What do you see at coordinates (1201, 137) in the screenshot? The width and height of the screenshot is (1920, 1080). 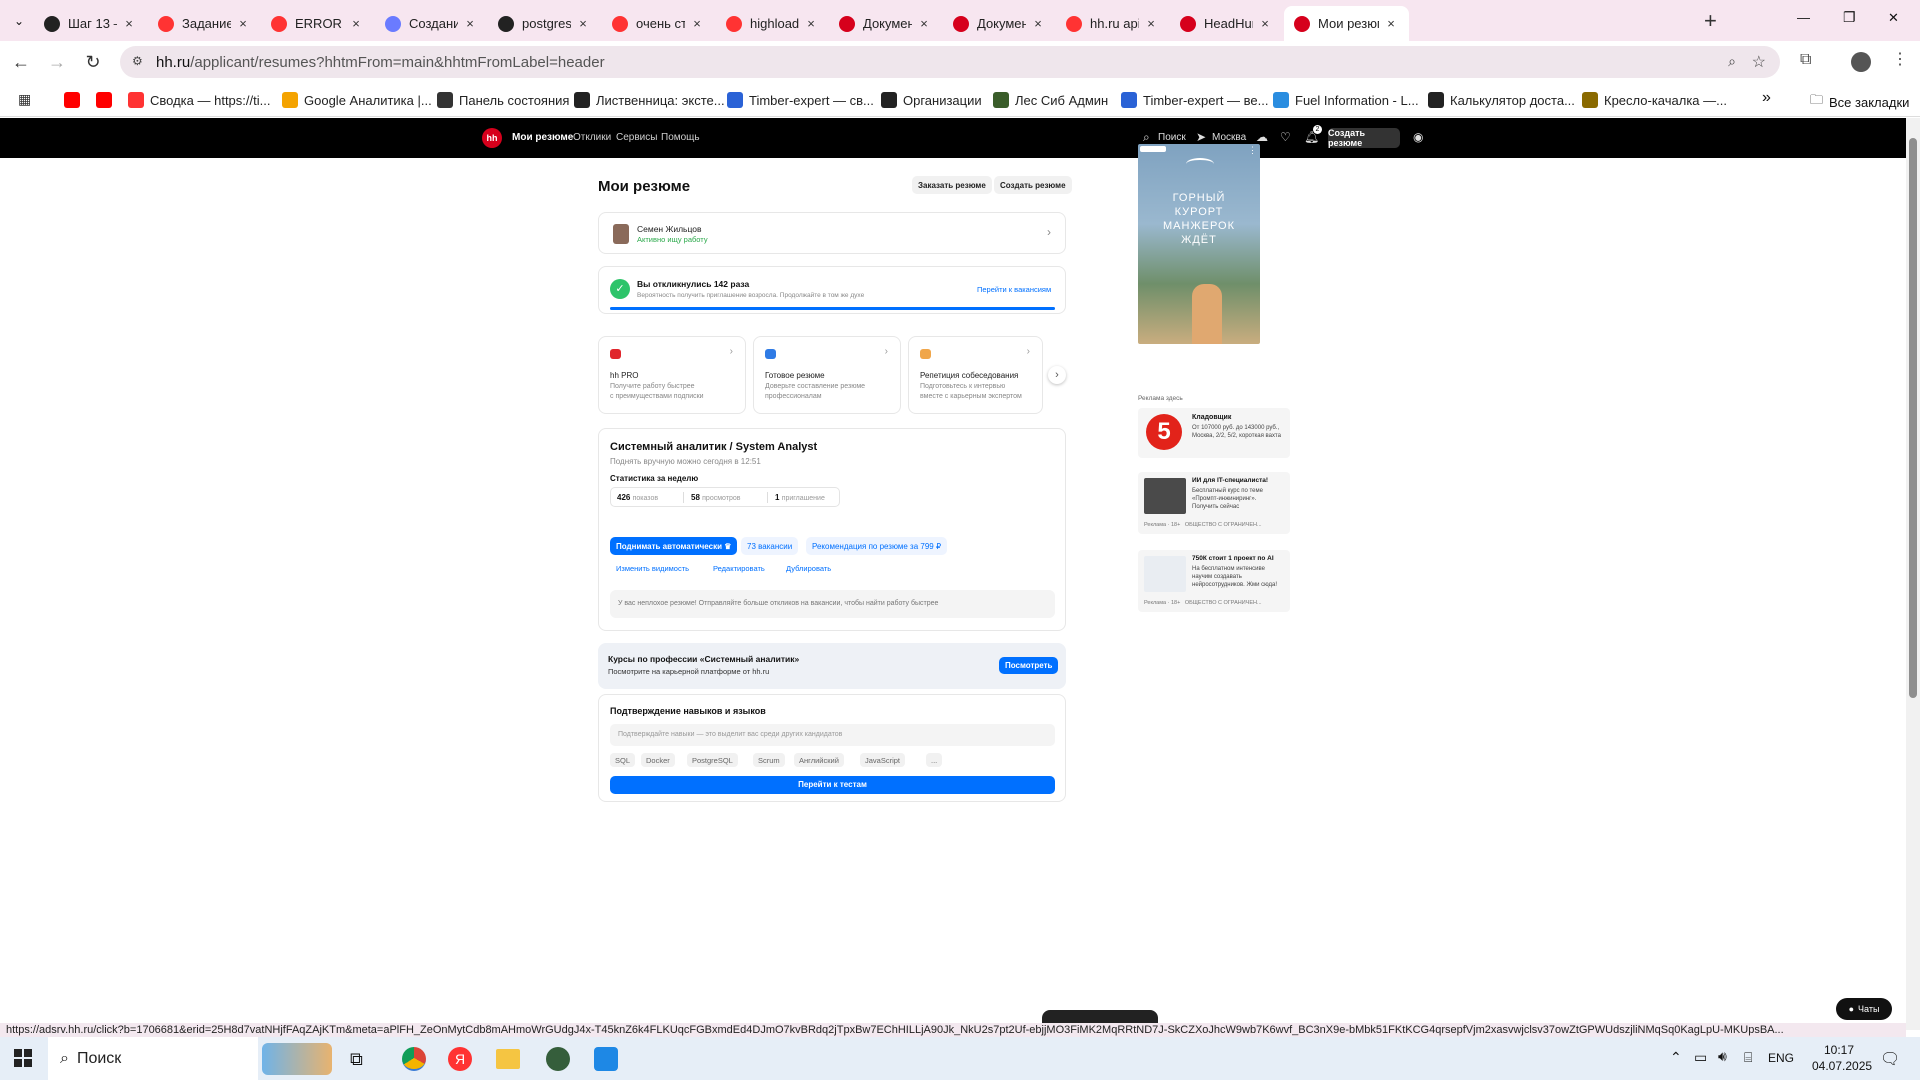 I see `location-icon: ➤` at bounding box center [1201, 137].